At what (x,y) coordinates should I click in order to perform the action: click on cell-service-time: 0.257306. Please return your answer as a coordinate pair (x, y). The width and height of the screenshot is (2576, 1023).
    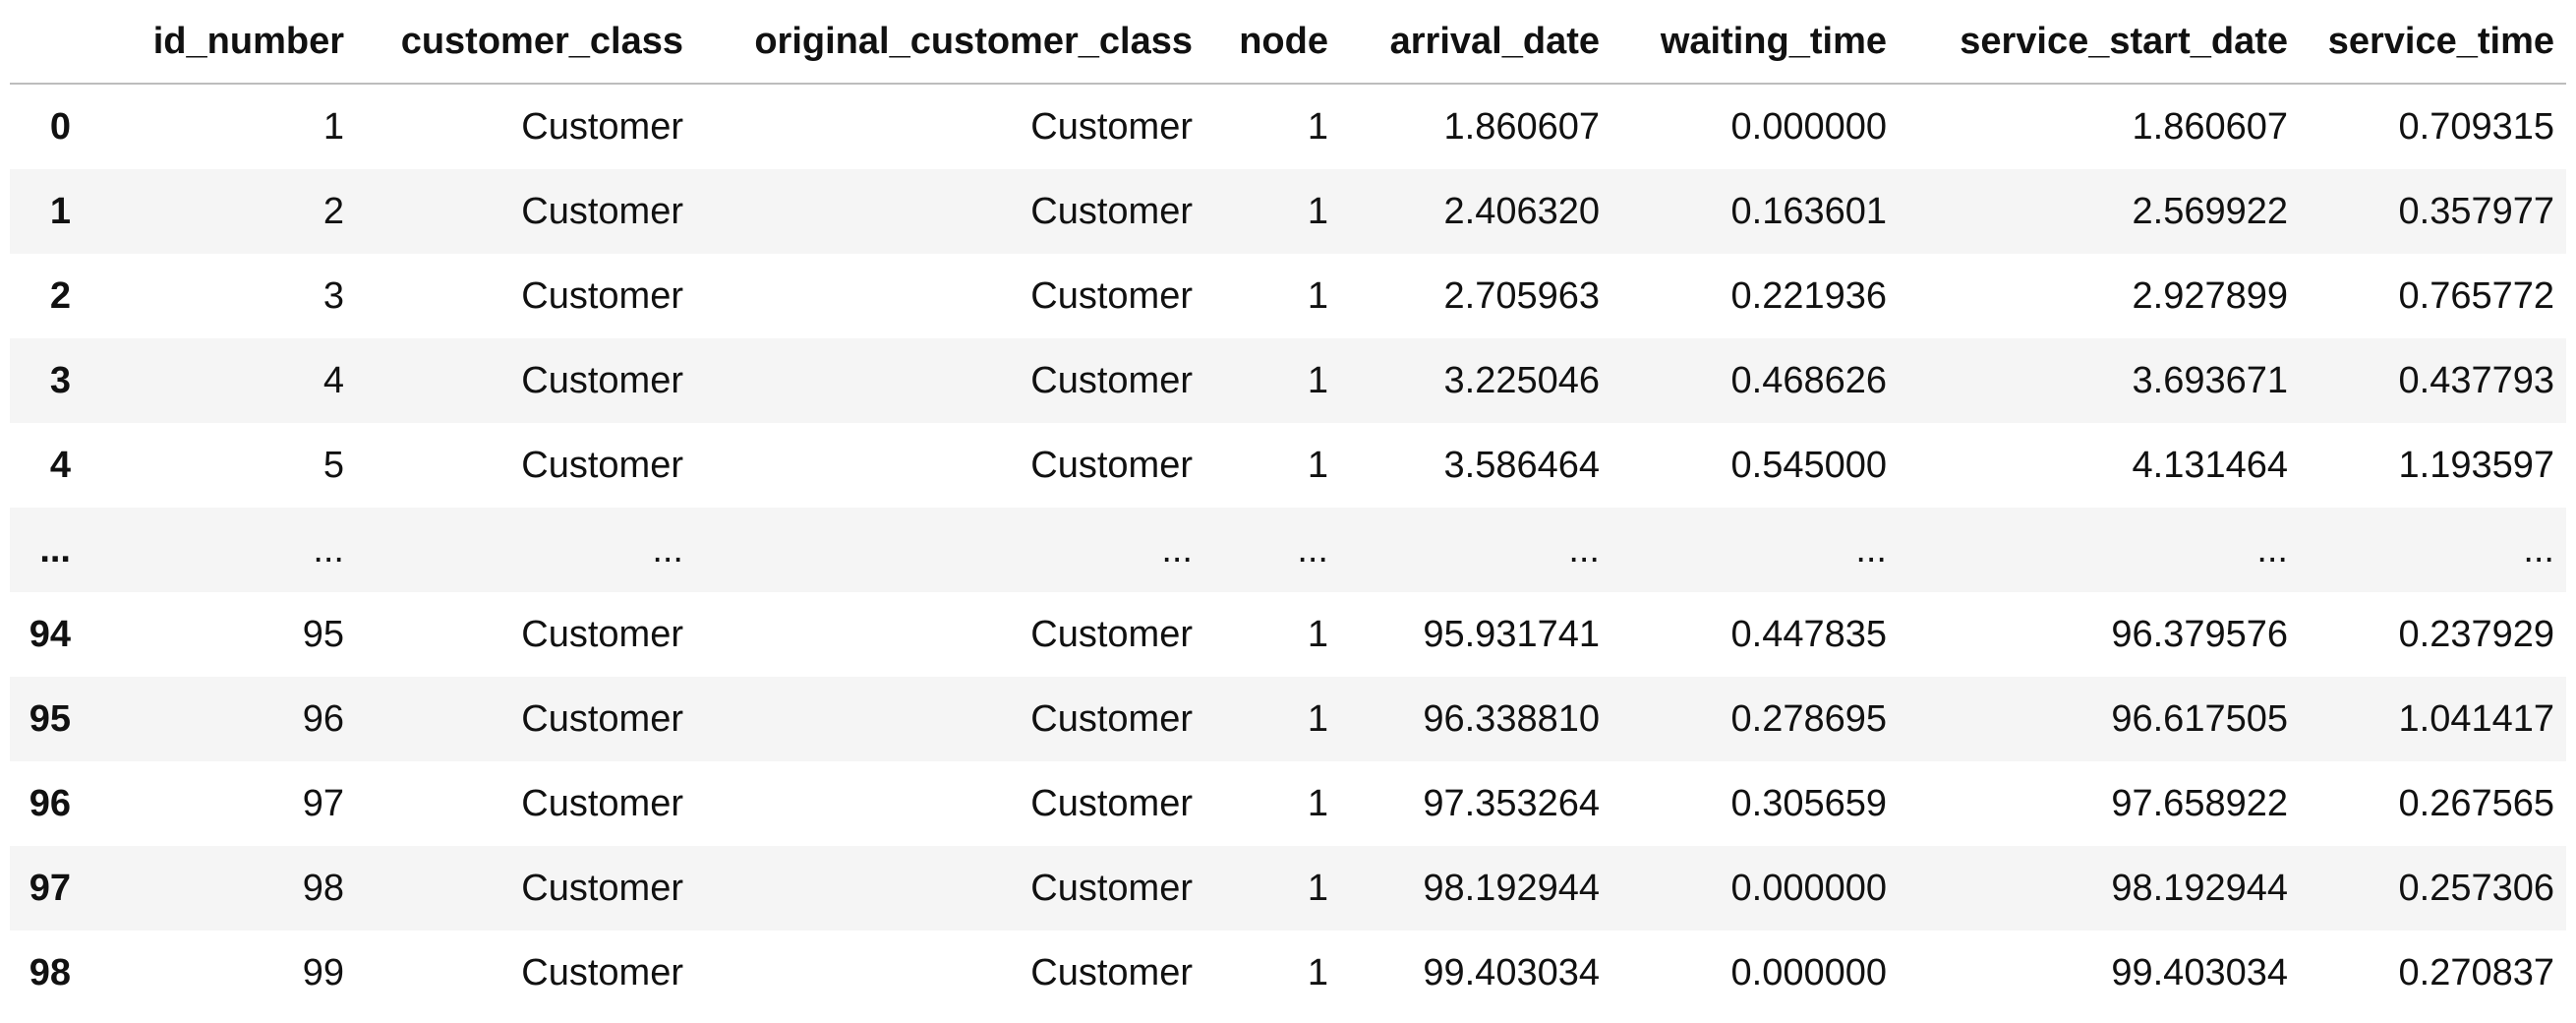
    Looking at the image, I should click on (2476, 888).